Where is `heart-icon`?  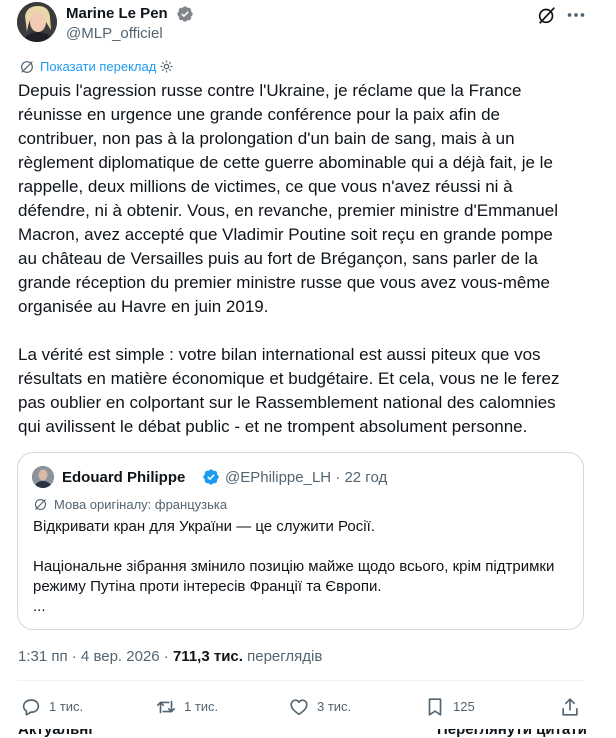 heart-icon is located at coordinates (299, 707).